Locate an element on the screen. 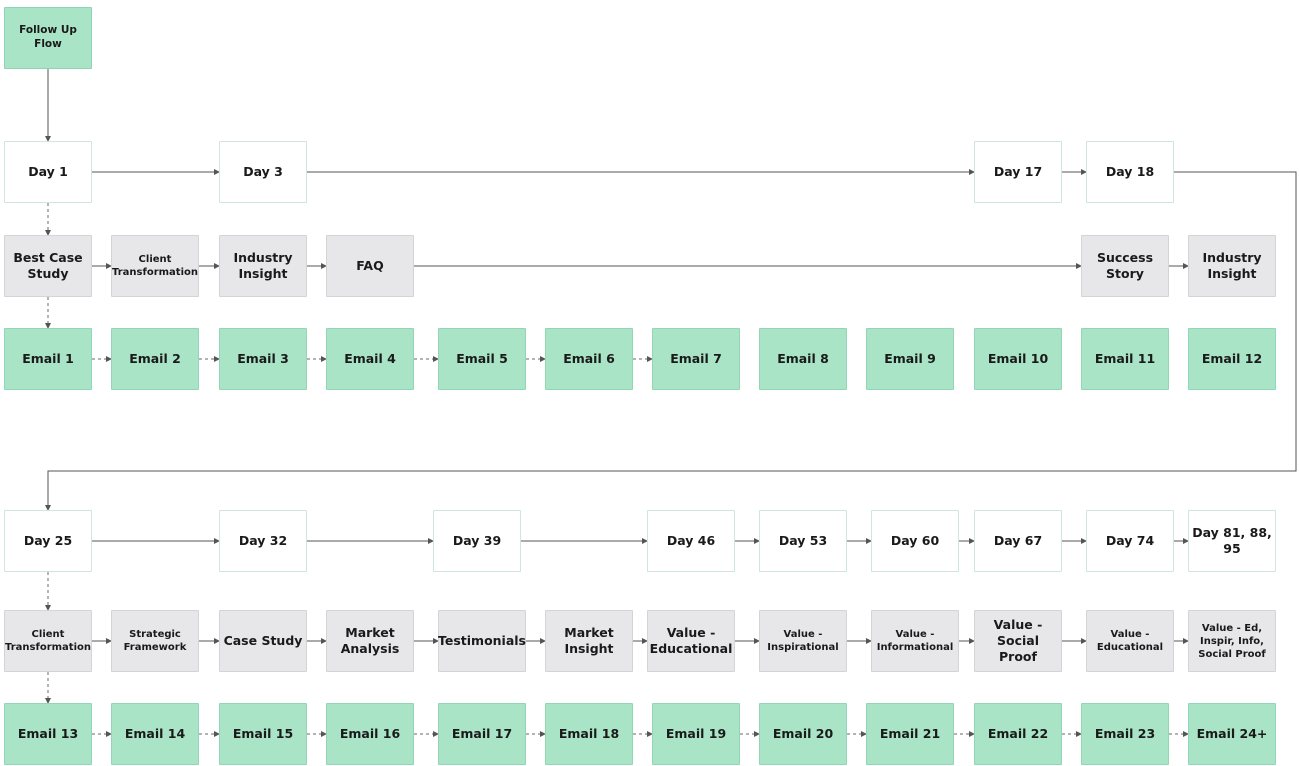 This screenshot has height=766, width=1299. day-node: Day 53 is located at coordinates (803, 541).